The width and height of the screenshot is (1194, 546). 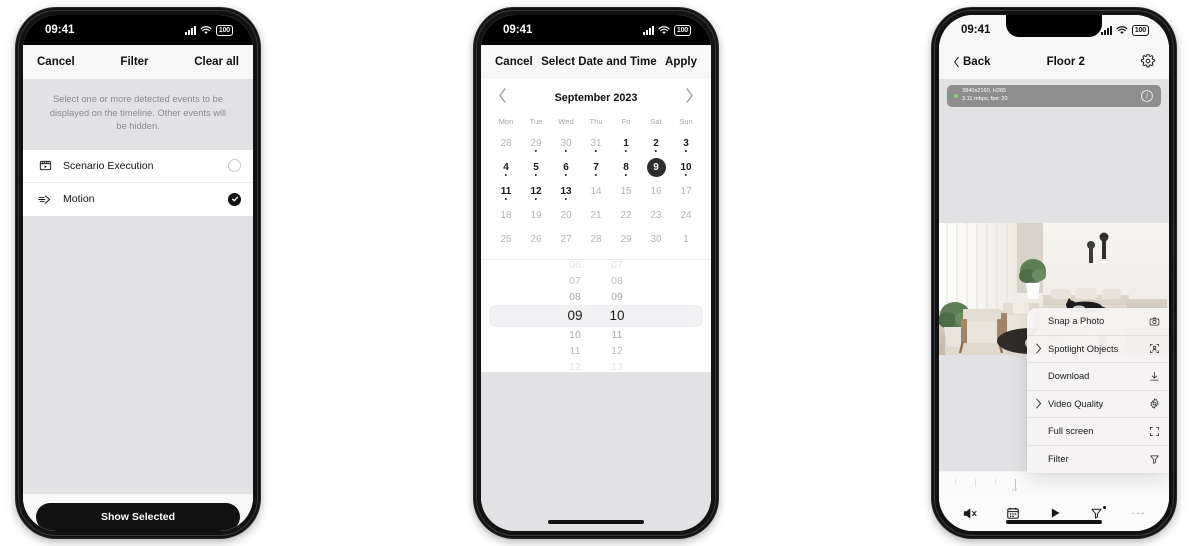 What do you see at coordinates (1098, 377) in the screenshot?
I see `context-menu-item-download: Download` at bounding box center [1098, 377].